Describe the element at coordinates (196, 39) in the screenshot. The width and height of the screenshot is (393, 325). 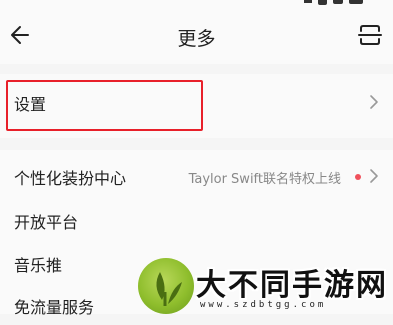
I see `page-title: 更多` at that location.